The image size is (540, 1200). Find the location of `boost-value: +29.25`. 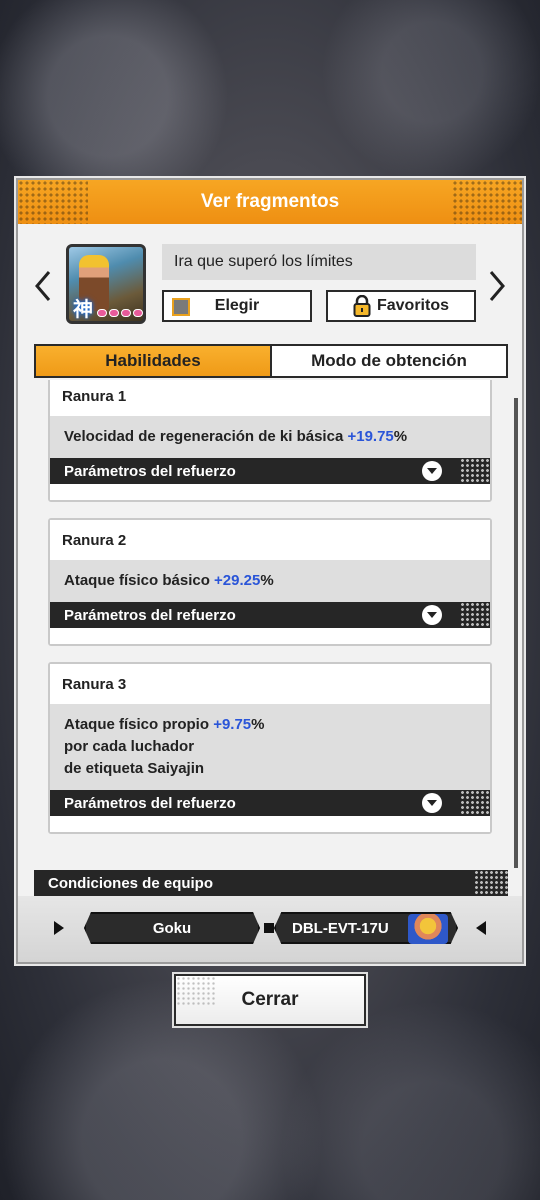

boost-value: +29.25 is located at coordinates (237, 580).